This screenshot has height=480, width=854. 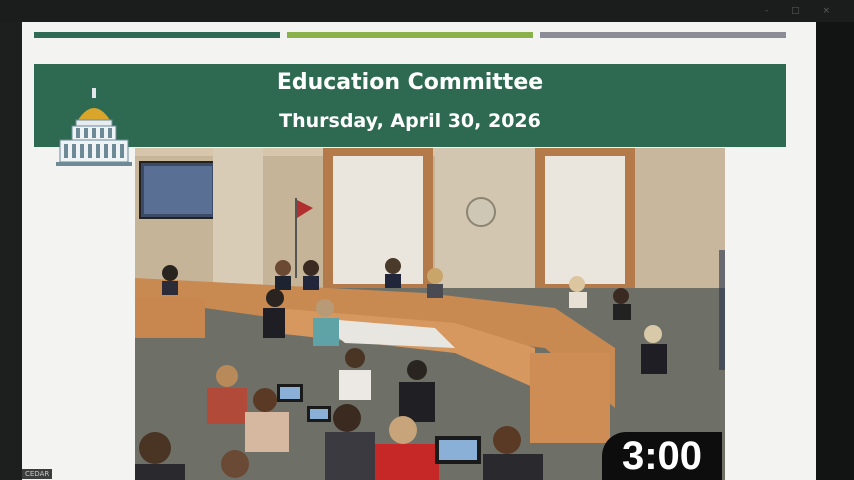 What do you see at coordinates (37, 474) in the screenshot?
I see `stream-source-label: CEDAR` at bounding box center [37, 474].